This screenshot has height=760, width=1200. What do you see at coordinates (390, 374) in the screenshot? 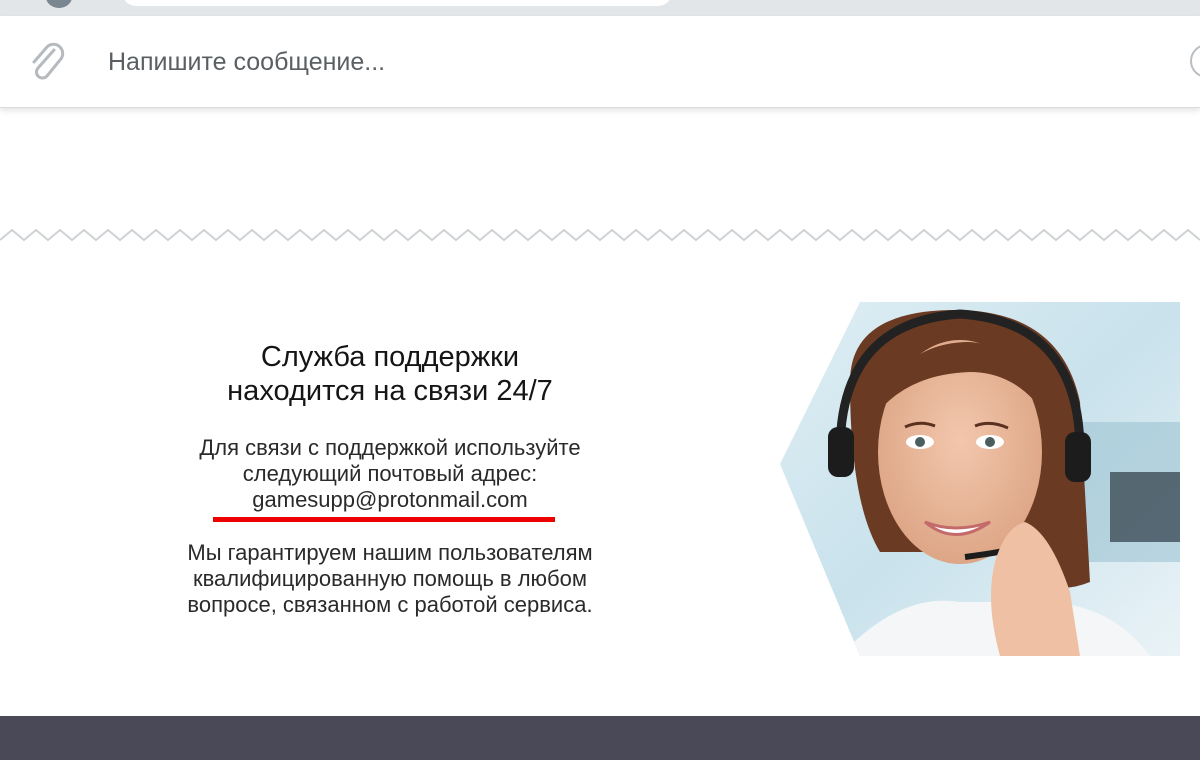
I see `support-title: Служба поддержки находится на связи 24/7` at bounding box center [390, 374].